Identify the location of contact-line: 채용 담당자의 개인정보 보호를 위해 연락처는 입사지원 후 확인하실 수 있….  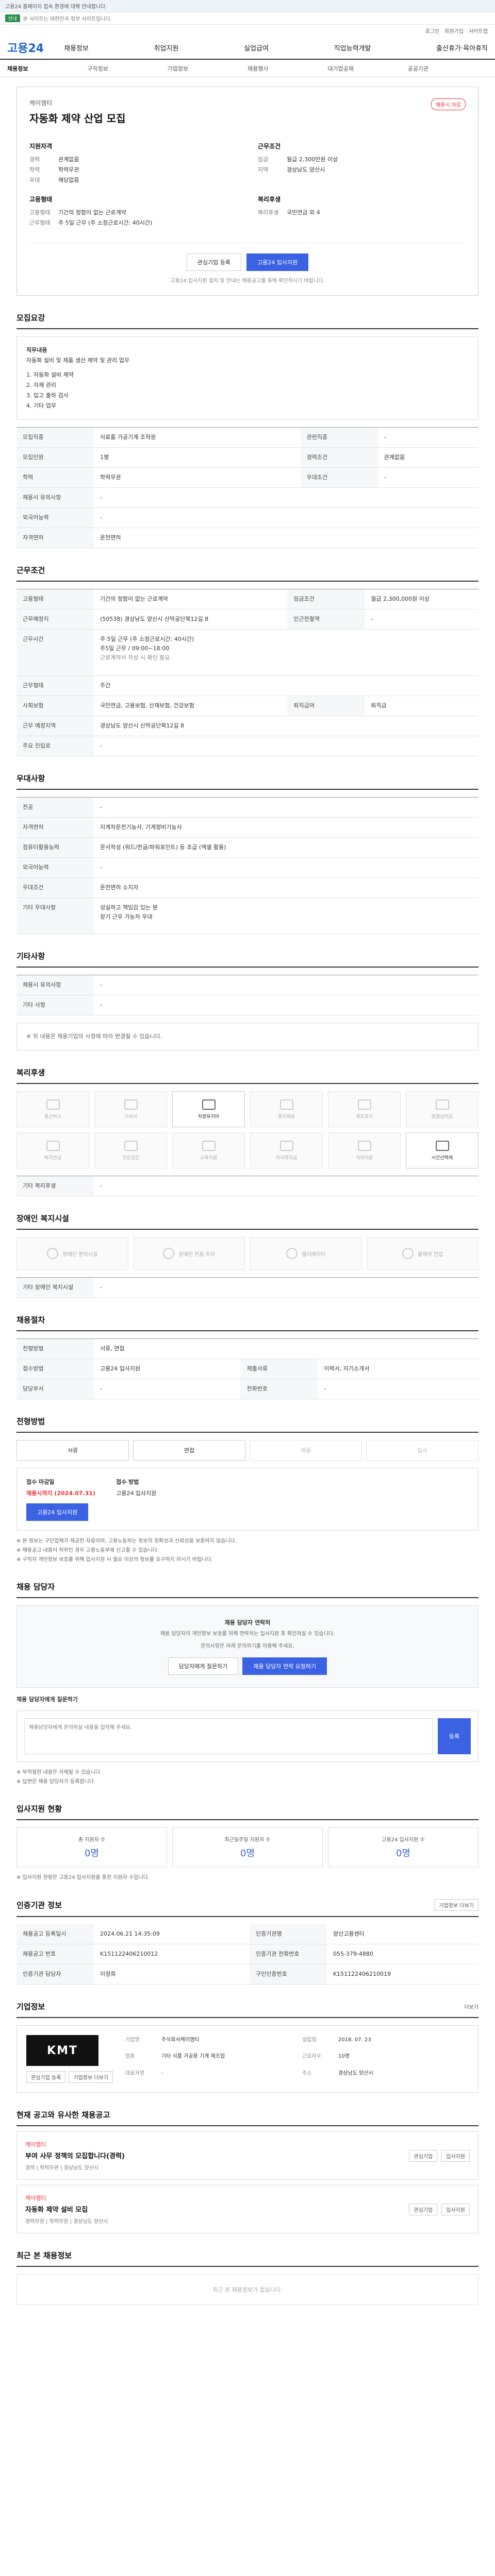
(247, 1634).